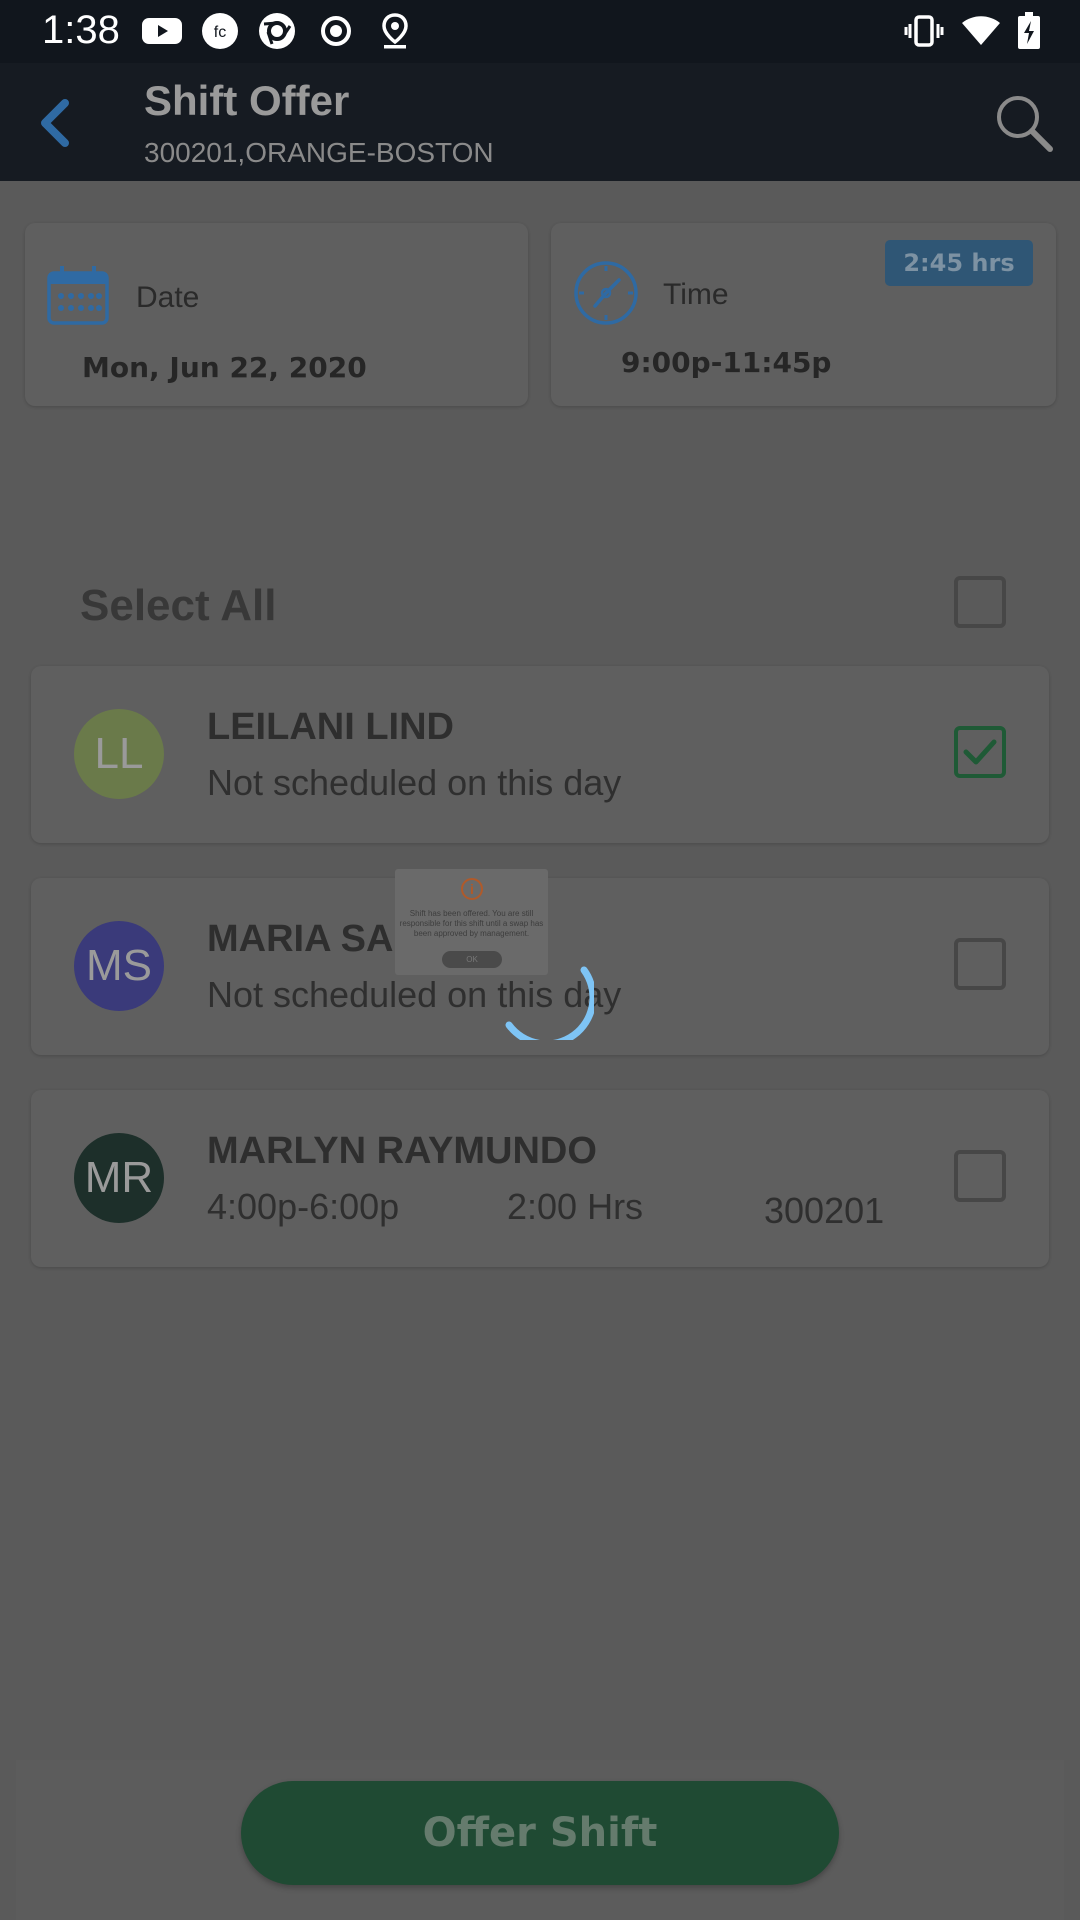 Image resolution: width=1080 pixels, height=1920 pixels. What do you see at coordinates (959, 263) in the screenshot?
I see `duration-badge: 2:45 hrs` at bounding box center [959, 263].